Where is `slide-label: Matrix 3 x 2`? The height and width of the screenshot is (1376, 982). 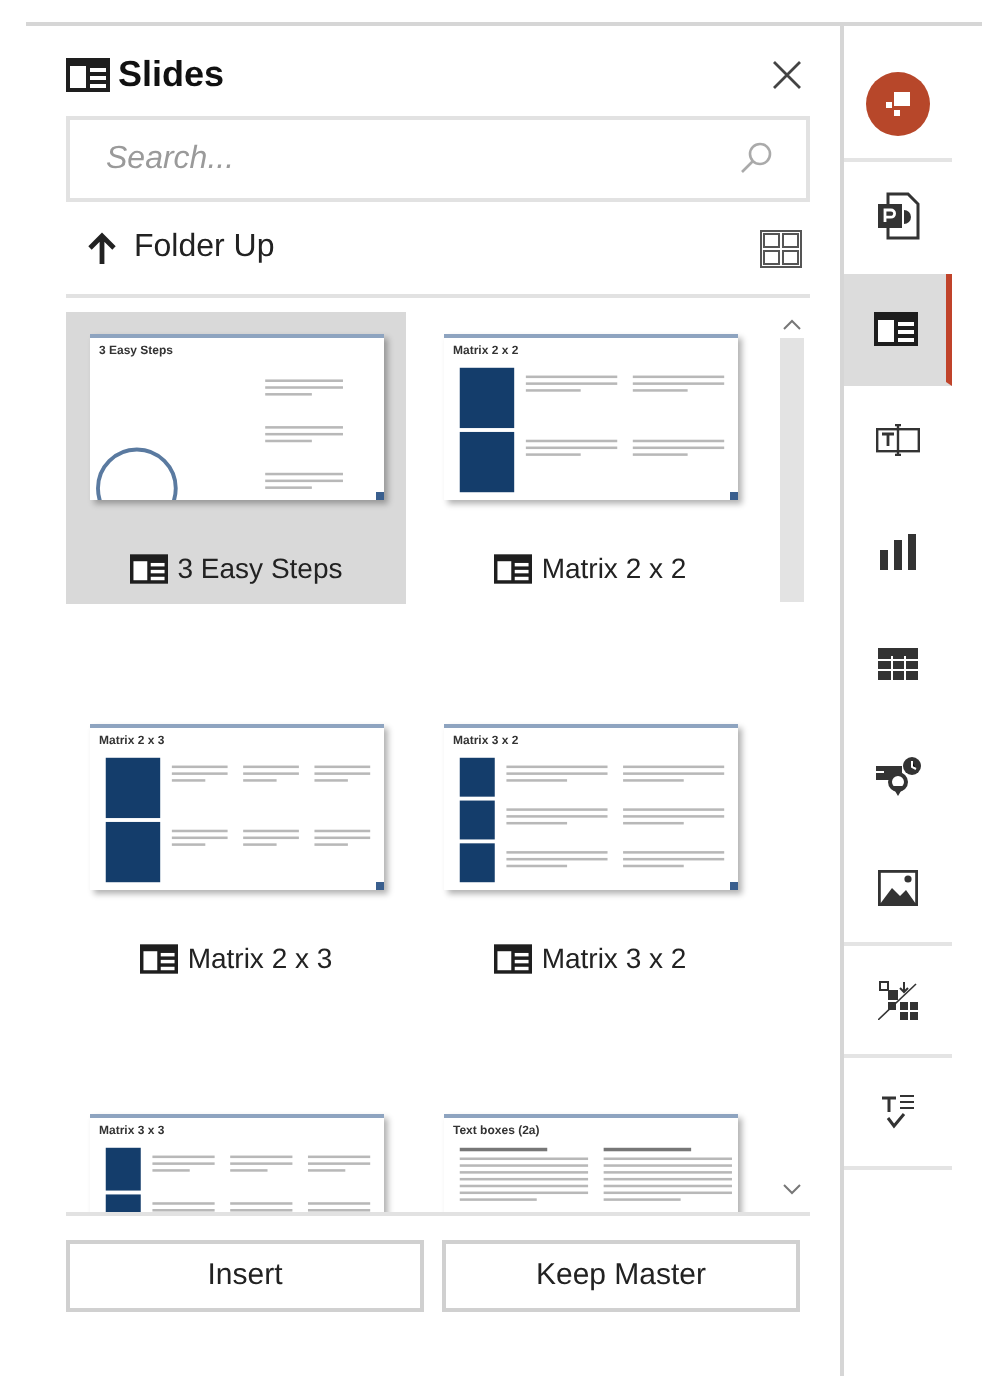
slide-label: Matrix 3 x 2 is located at coordinates (614, 959).